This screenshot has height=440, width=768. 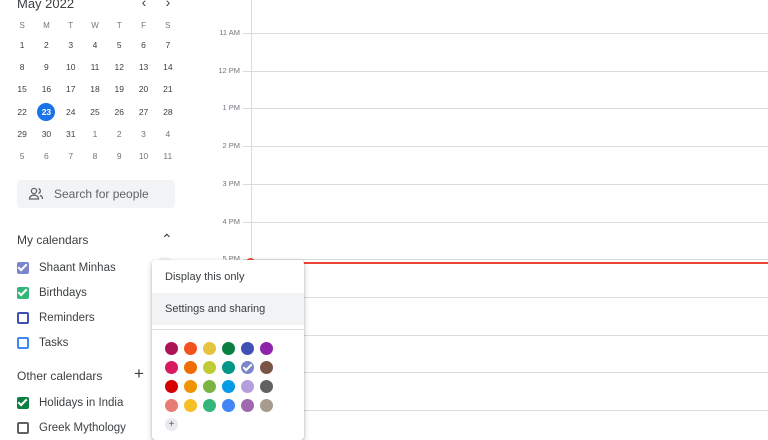 I want to click on mini-calendar-day: 21, so click(x=168, y=89).